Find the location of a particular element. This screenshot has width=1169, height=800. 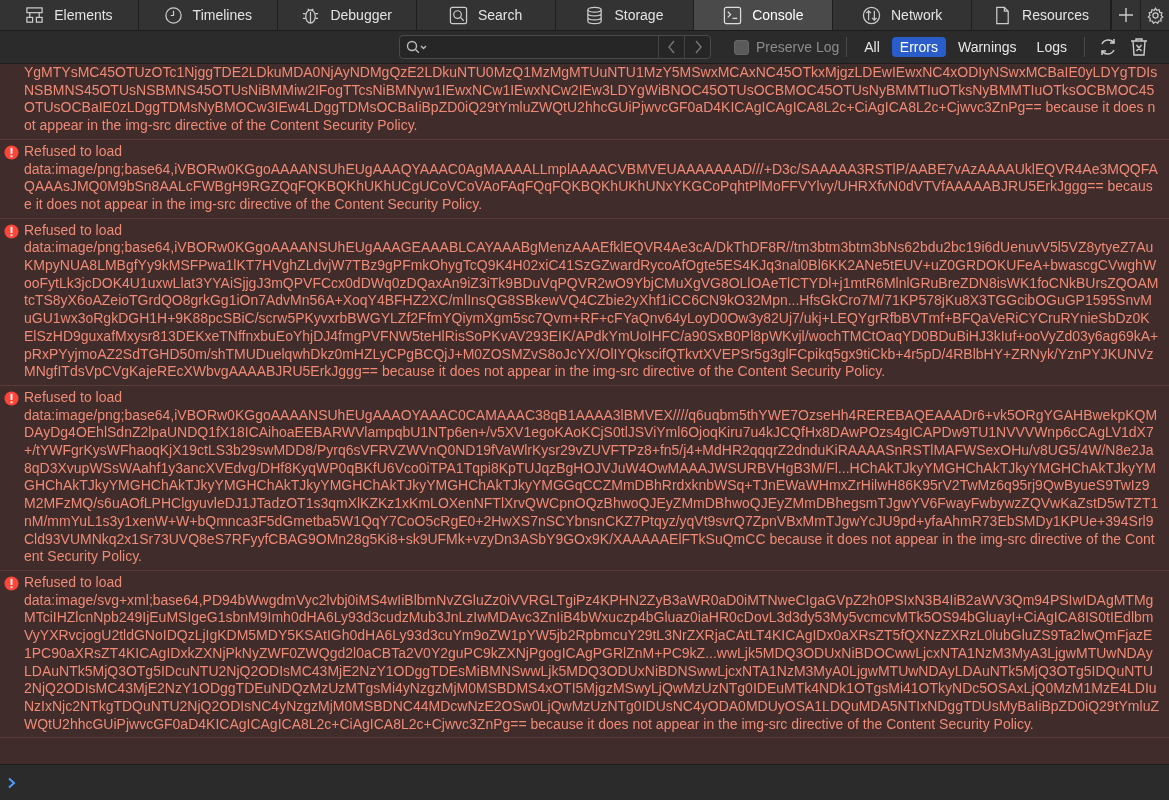

error-message: data:image/png;base64,iVBORw0KGgoAAAANSUhEUgAAAQYAAAC0AgMAAAALLmplAAAACVBMVEUAAAAAAAD///+D3c/SAAAAA3RSTlP/AABE7vAzAAAAUklEQVR4Ae3MQQFAQAAAsJMQ0M9bSn8AALcFWBgH9RGZQqFQKBQKhUKhUCgUCoVCoVAoFAqFQqFQKBQKhUKhUNxYKGCoPqhtPlMoFFVYlvy/UHRXfvN0dVTVfAAAAABJRU5ErkJggg== because it does not appear in the img-src directive of the Content Security Policy. is located at coordinates (591, 187).